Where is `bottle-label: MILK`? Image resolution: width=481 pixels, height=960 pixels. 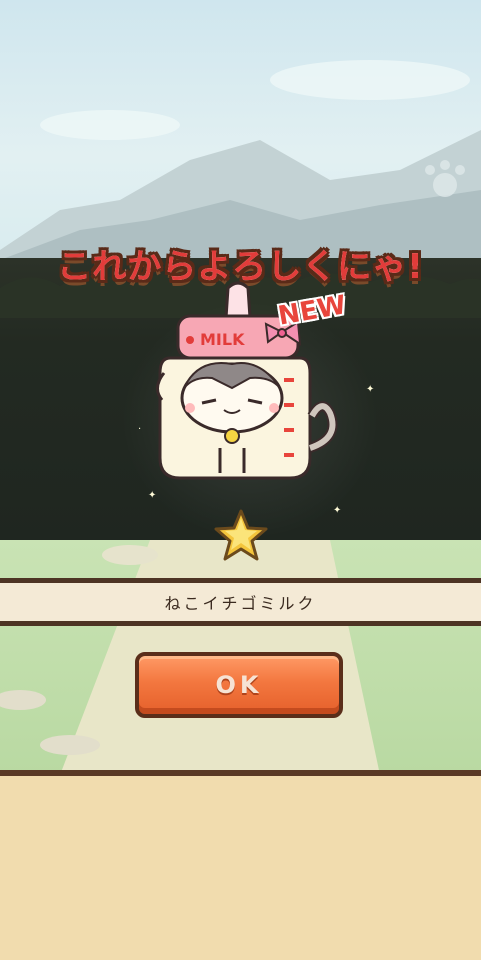 bottle-label: MILK is located at coordinates (222, 339).